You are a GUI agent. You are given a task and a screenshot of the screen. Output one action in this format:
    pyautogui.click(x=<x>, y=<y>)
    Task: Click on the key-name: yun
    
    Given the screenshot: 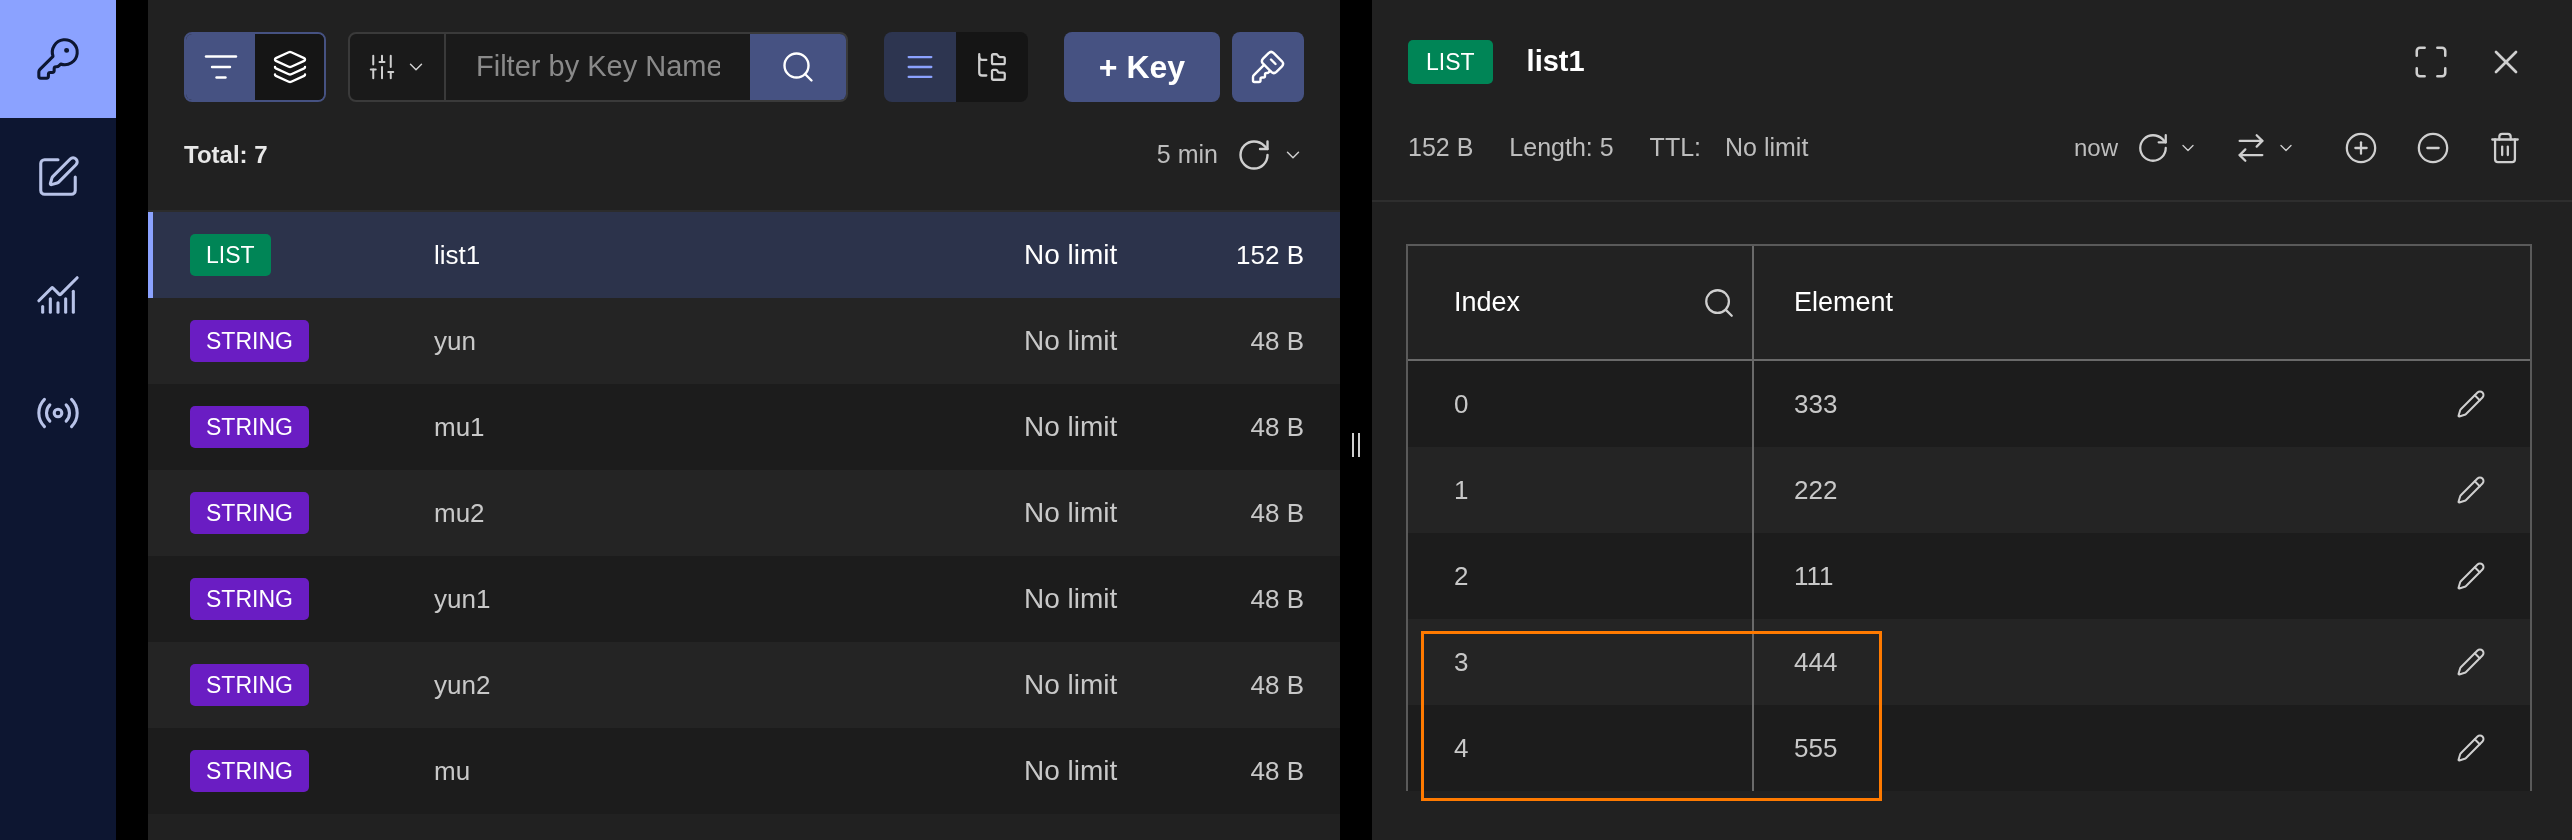 What is the action you would take?
    pyautogui.click(x=455, y=341)
    